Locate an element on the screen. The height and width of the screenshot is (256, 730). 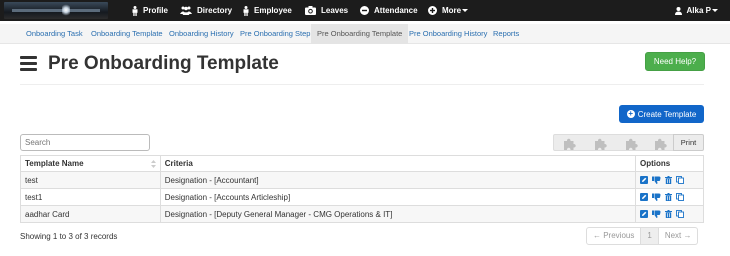
nav-more: More is located at coordinates (448, 10).